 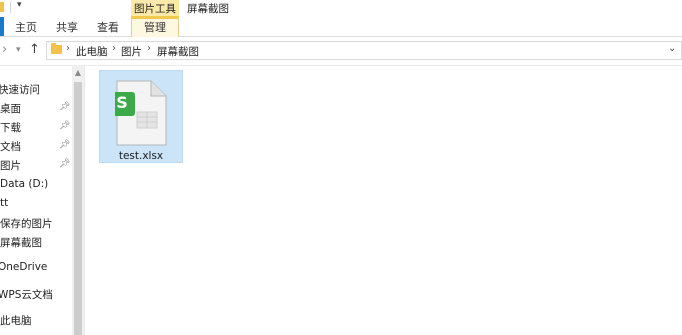 I want to click on tab-share: 共享, so click(x=67, y=27).